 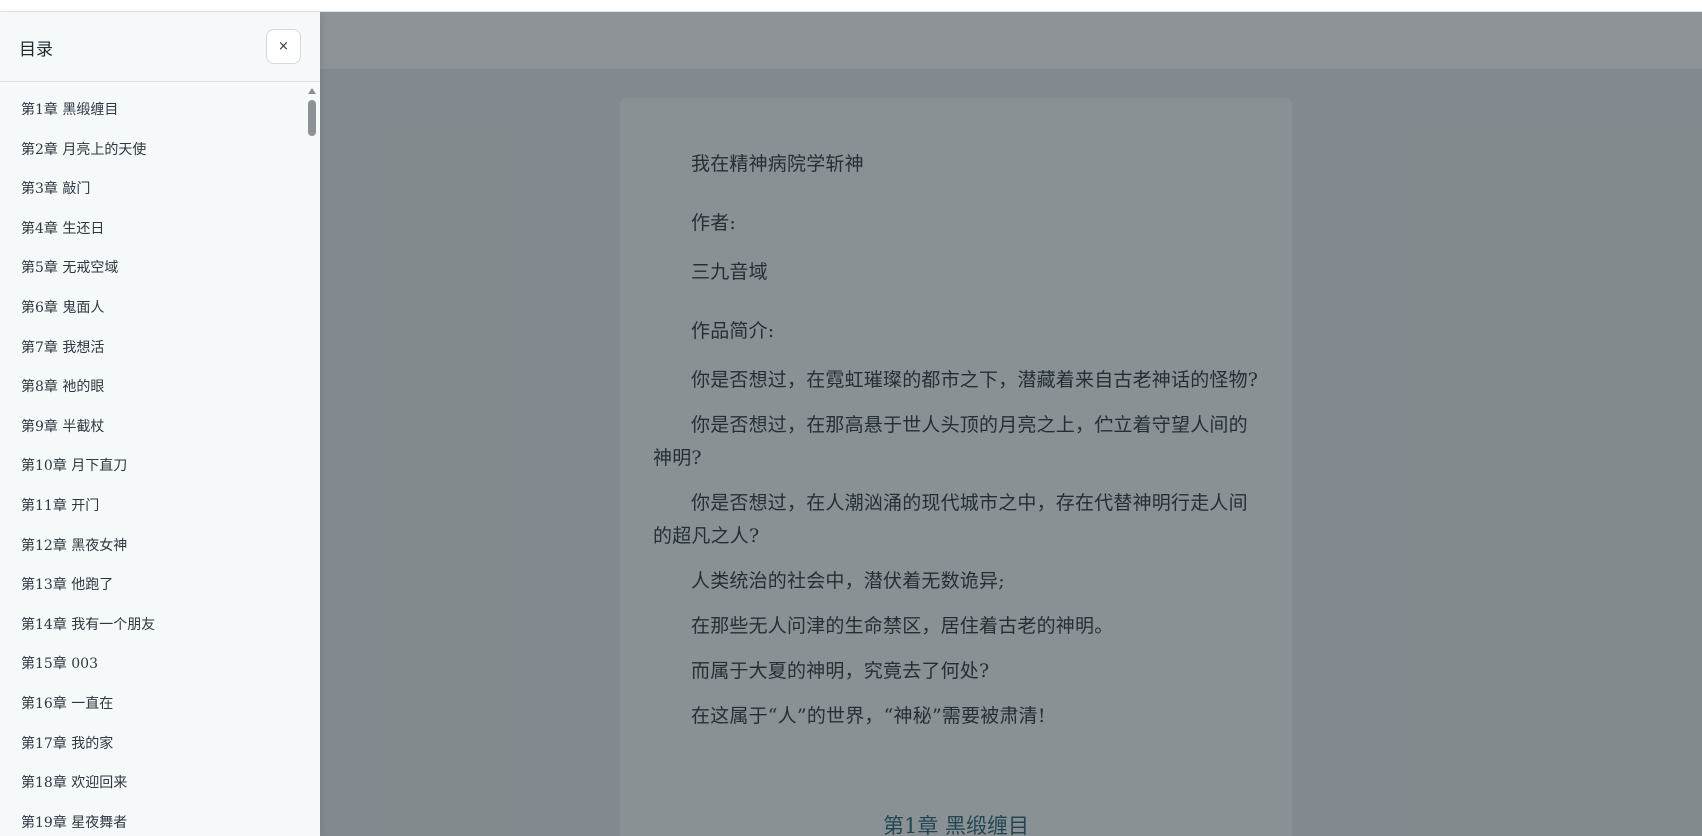 I want to click on close-button: ×, so click(x=283, y=46).